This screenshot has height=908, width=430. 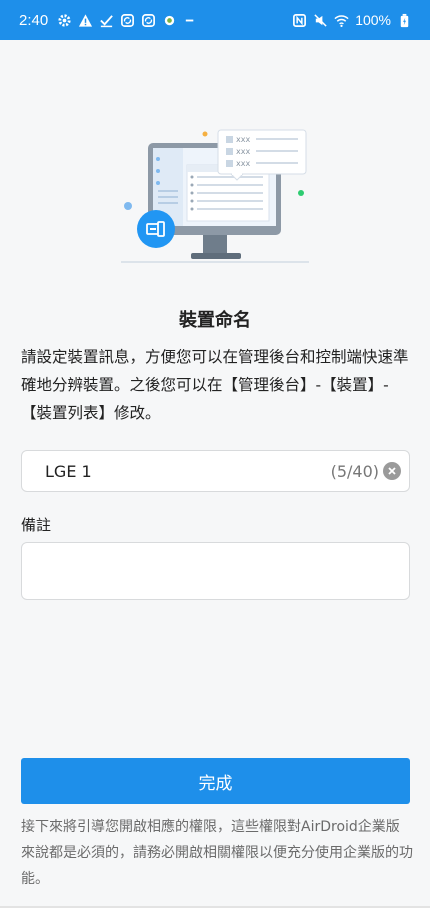 What do you see at coordinates (85, 20) in the screenshot?
I see `warning-icon` at bounding box center [85, 20].